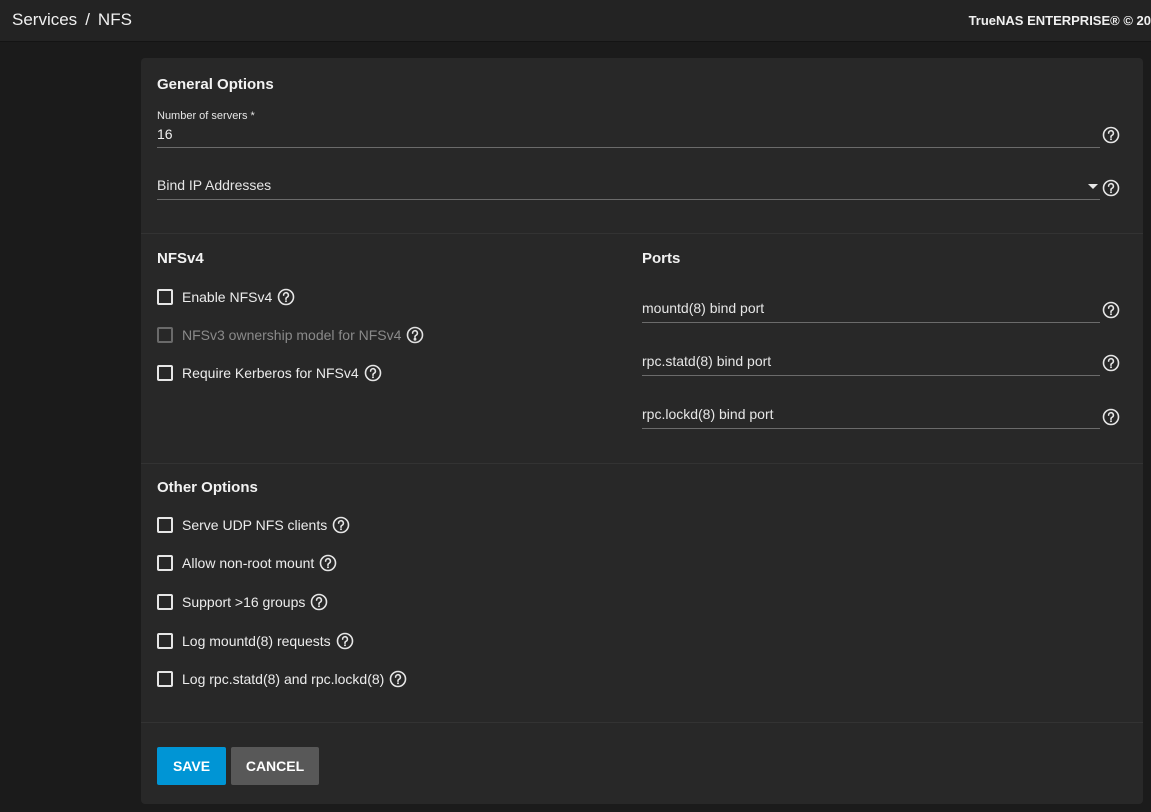  I want to click on nfsv3-ownership-label: NFSv3 ownership model for NFSv4, so click(292, 335).